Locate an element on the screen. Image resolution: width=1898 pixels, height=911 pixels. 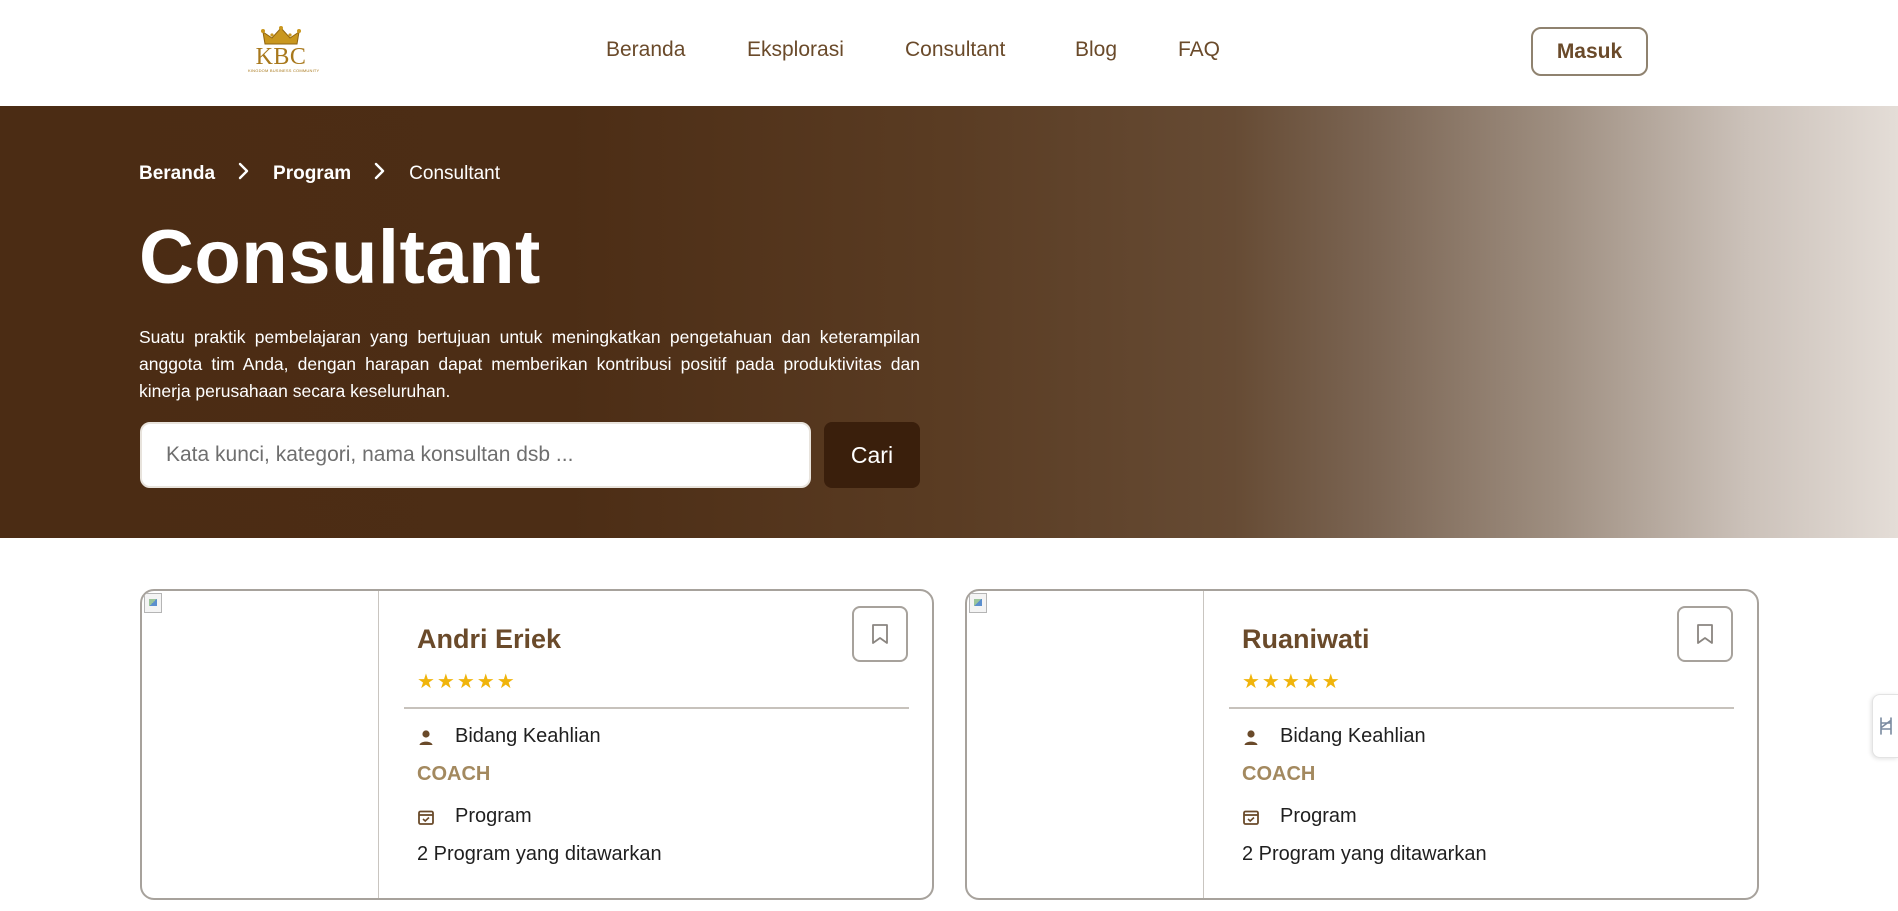
login-button: Masuk is located at coordinates (1589, 51).